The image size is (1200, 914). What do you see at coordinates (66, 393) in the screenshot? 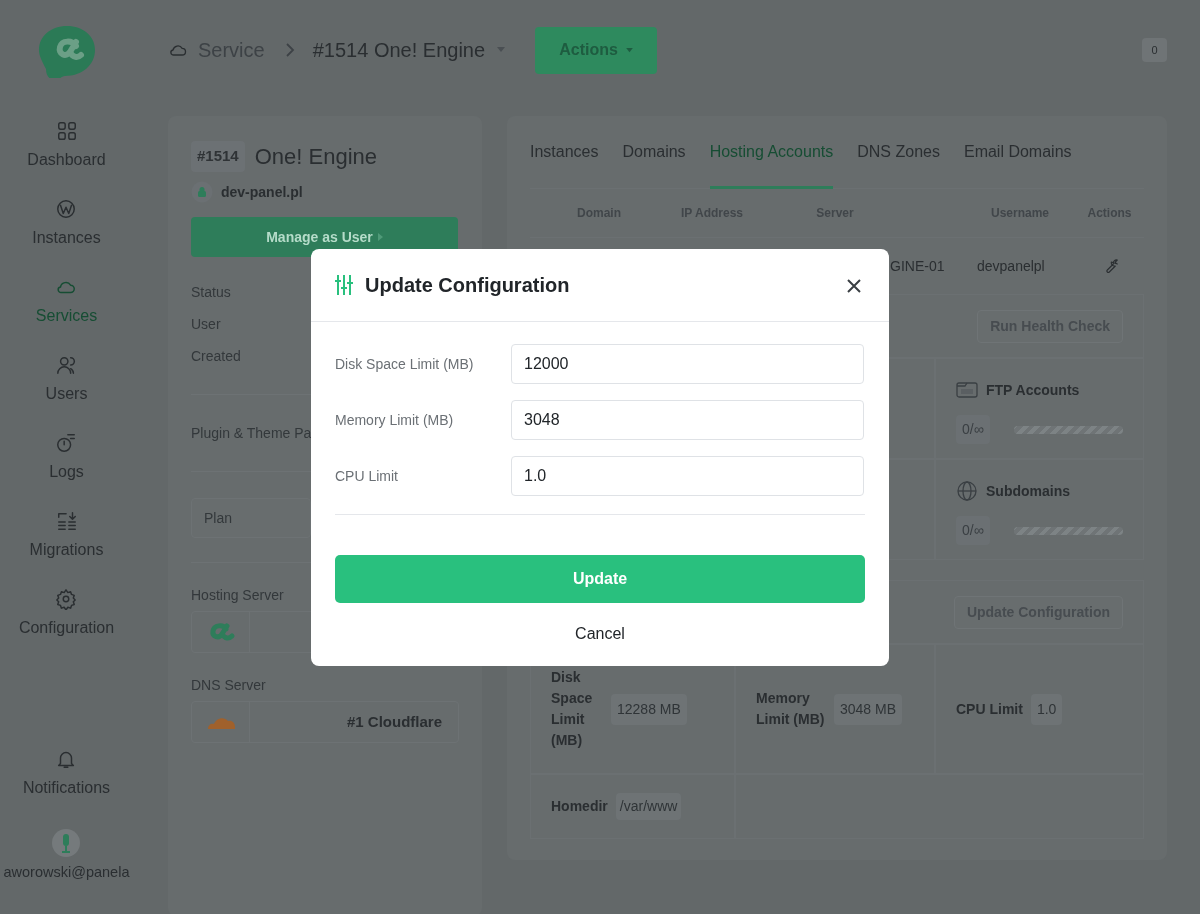
I see `sidebar-item: Users` at bounding box center [66, 393].